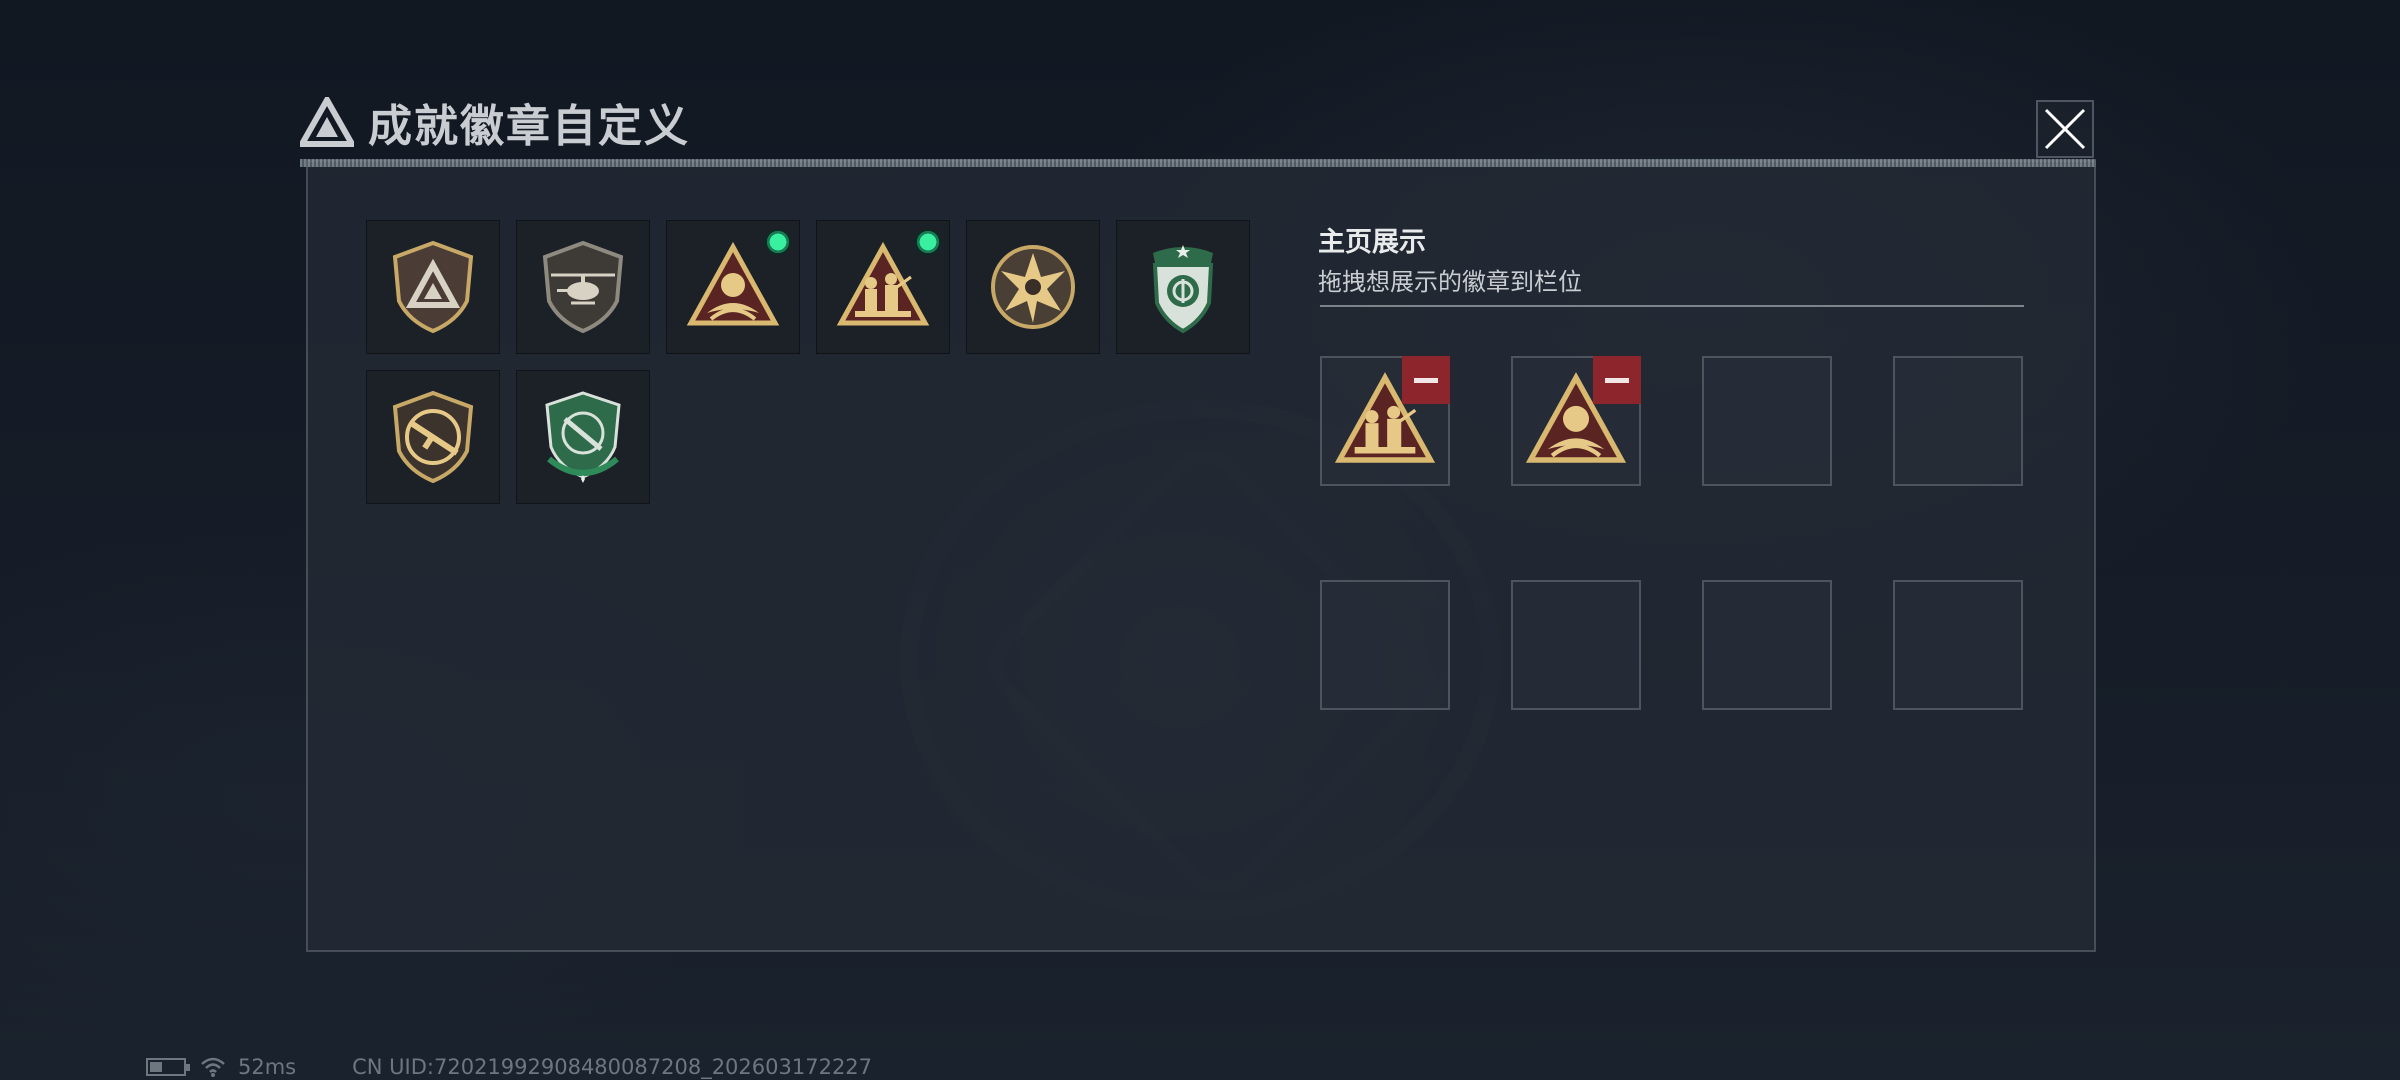 The width and height of the screenshot is (2400, 1080). I want to click on badge-item-green-shield, so click(1183, 287).